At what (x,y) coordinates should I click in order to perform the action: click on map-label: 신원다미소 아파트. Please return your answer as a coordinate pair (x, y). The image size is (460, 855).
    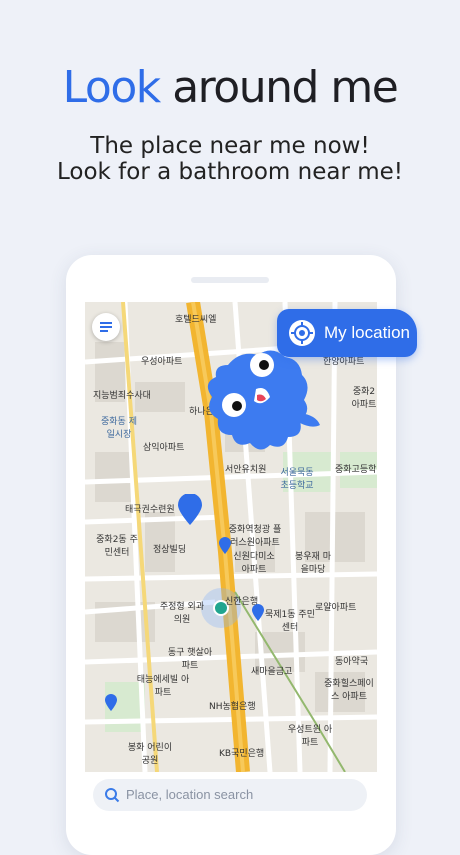
    Looking at the image, I should click on (254, 563).